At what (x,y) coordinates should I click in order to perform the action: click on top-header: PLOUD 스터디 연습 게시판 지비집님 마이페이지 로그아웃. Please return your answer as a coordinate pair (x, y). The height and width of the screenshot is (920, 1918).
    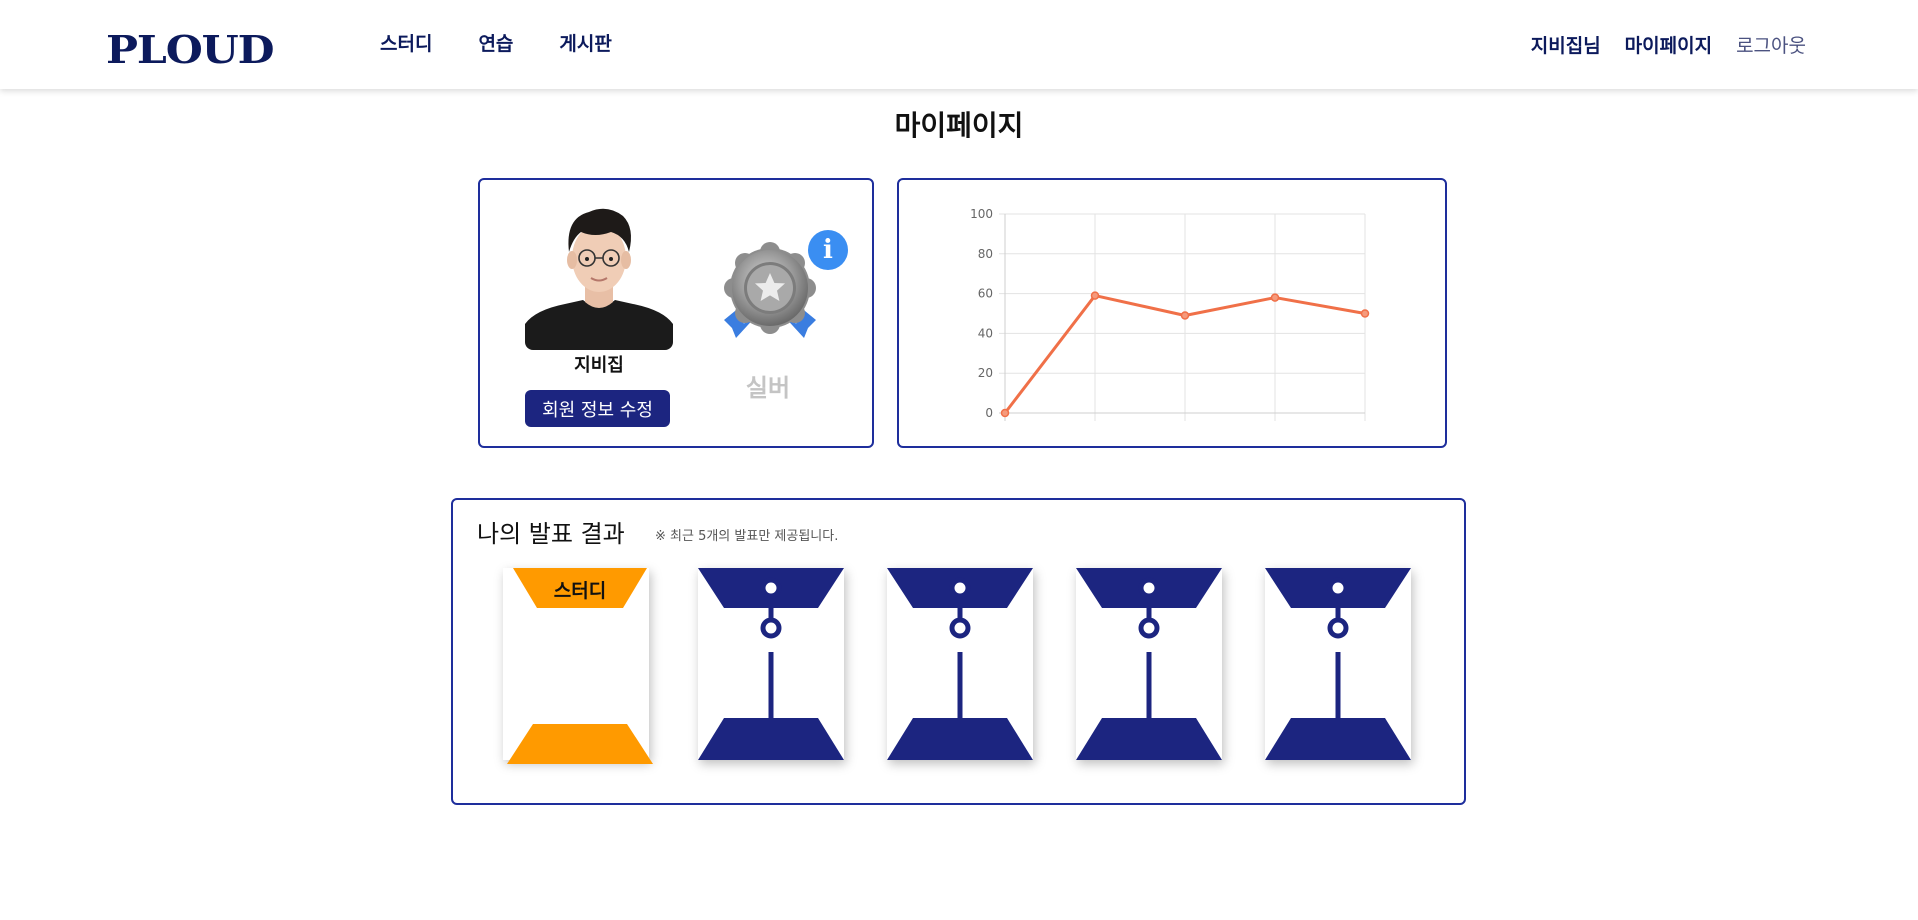
    Looking at the image, I should click on (959, 44).